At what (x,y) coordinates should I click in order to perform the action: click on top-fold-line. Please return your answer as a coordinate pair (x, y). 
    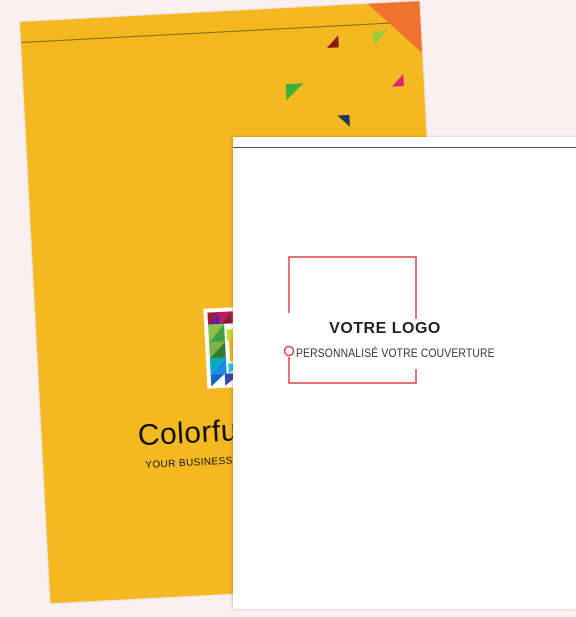
    Looking at the image, I should click on (404, 147).